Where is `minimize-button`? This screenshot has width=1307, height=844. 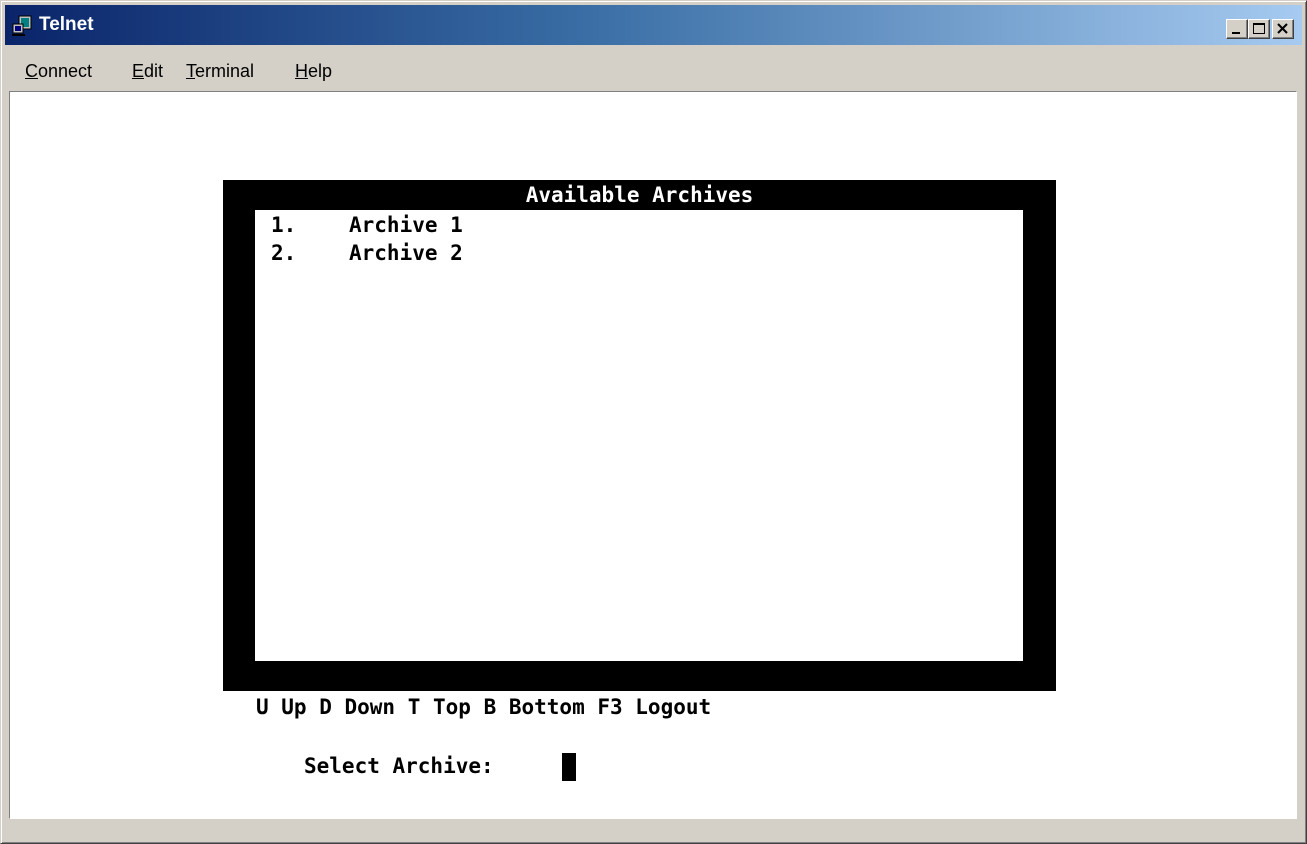
minimize-button is located at coordinates (1237, 29).